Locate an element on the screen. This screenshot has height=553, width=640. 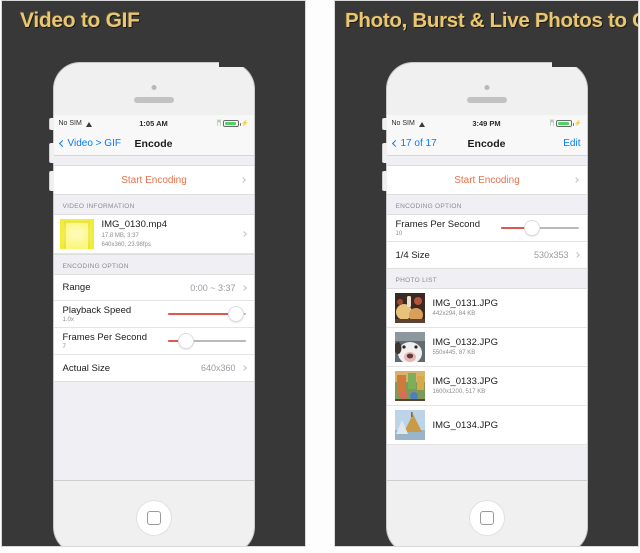
settings-row-text: Range is located at coordinates (77, 287).